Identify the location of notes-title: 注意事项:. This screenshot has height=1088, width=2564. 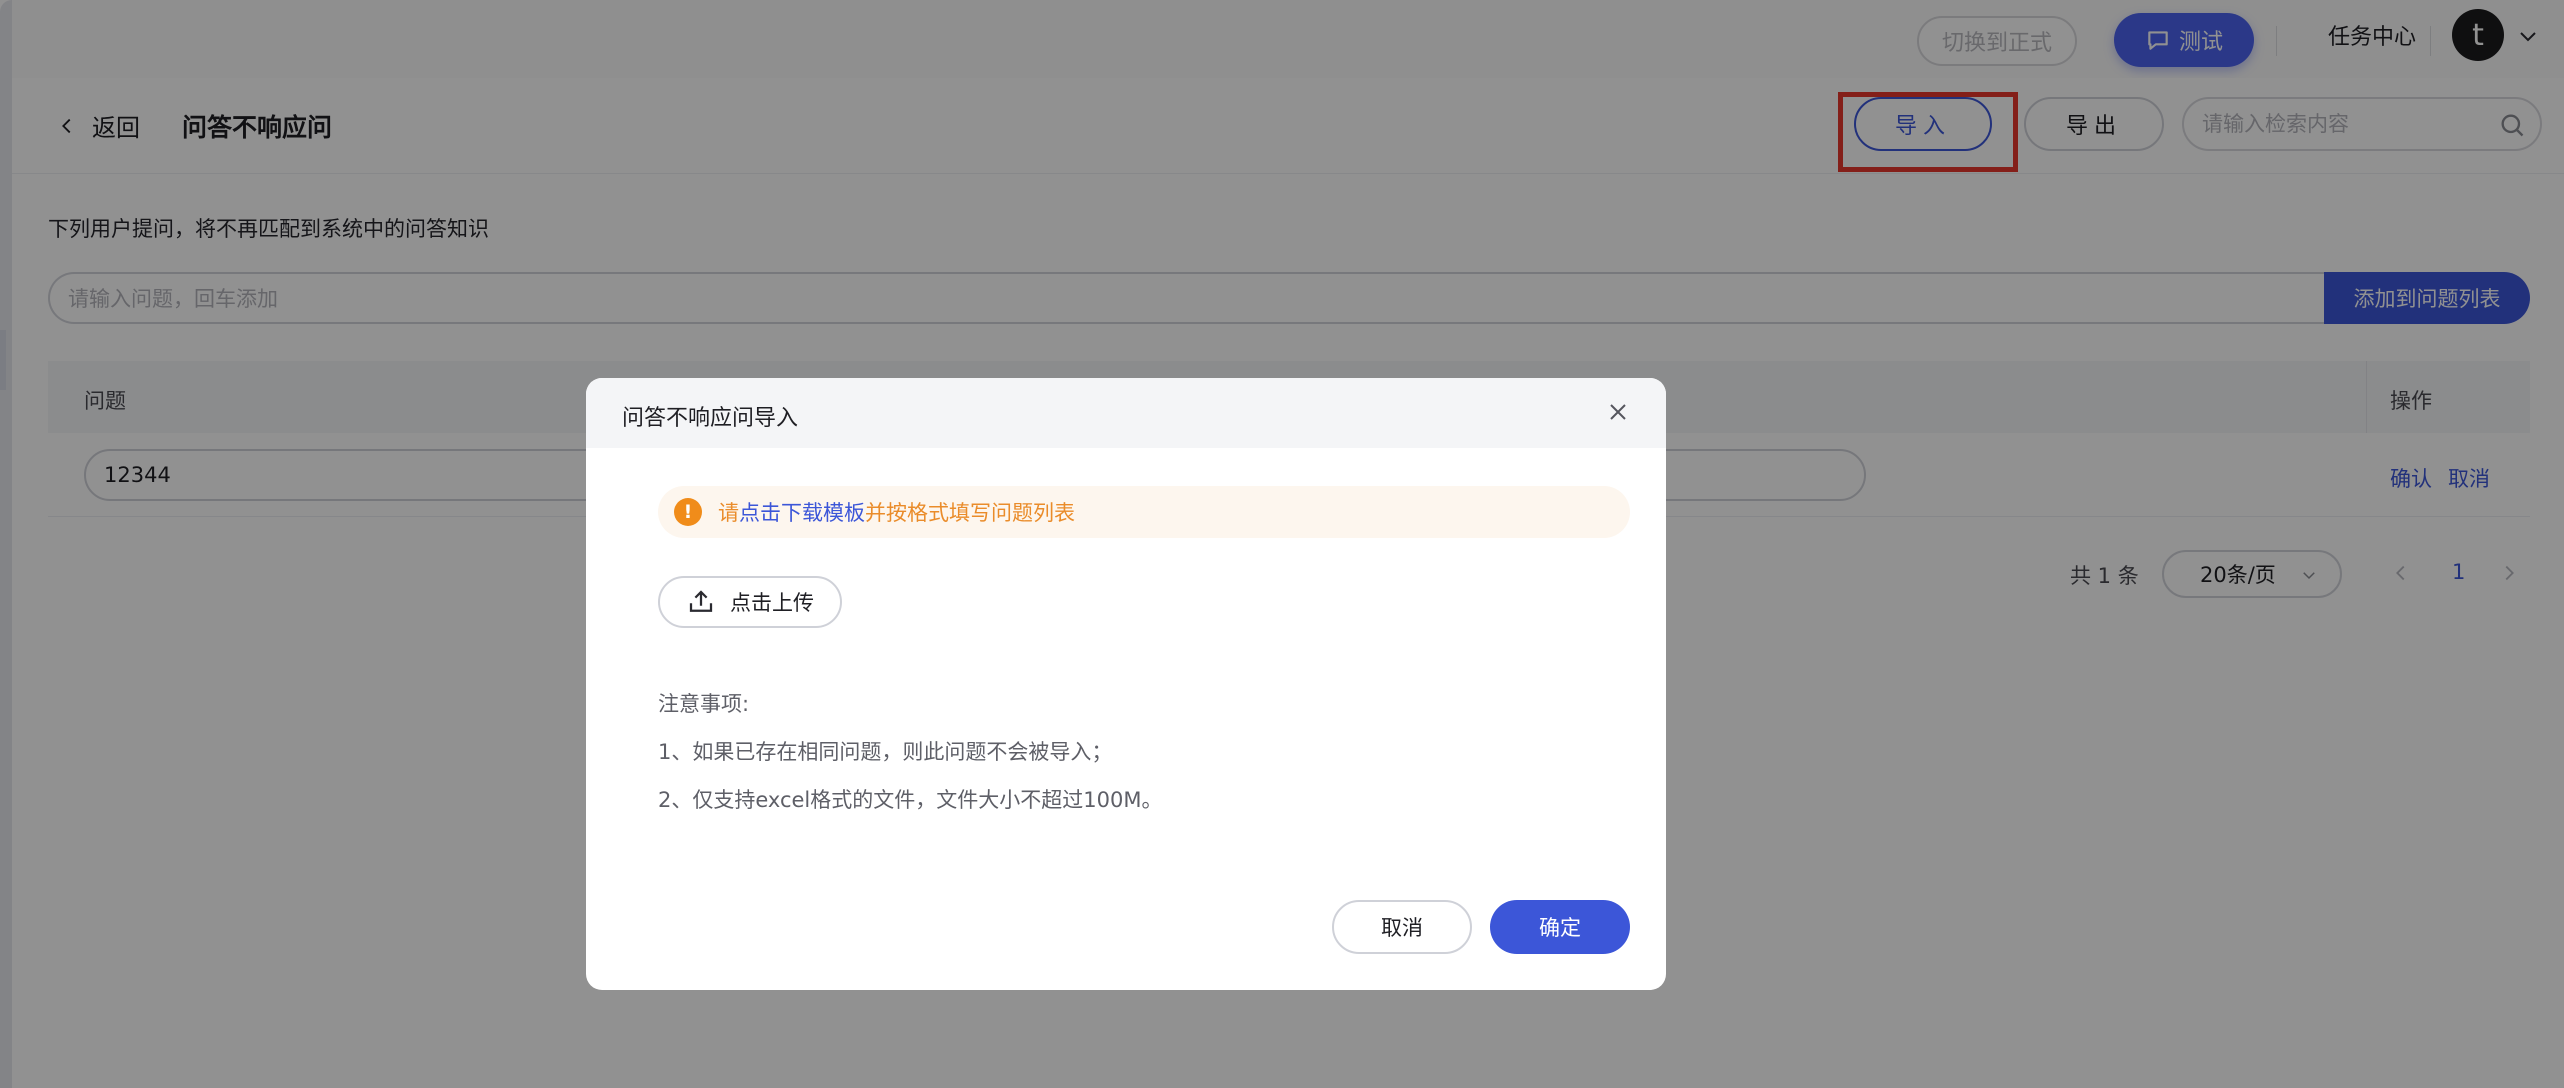
(704, 704).